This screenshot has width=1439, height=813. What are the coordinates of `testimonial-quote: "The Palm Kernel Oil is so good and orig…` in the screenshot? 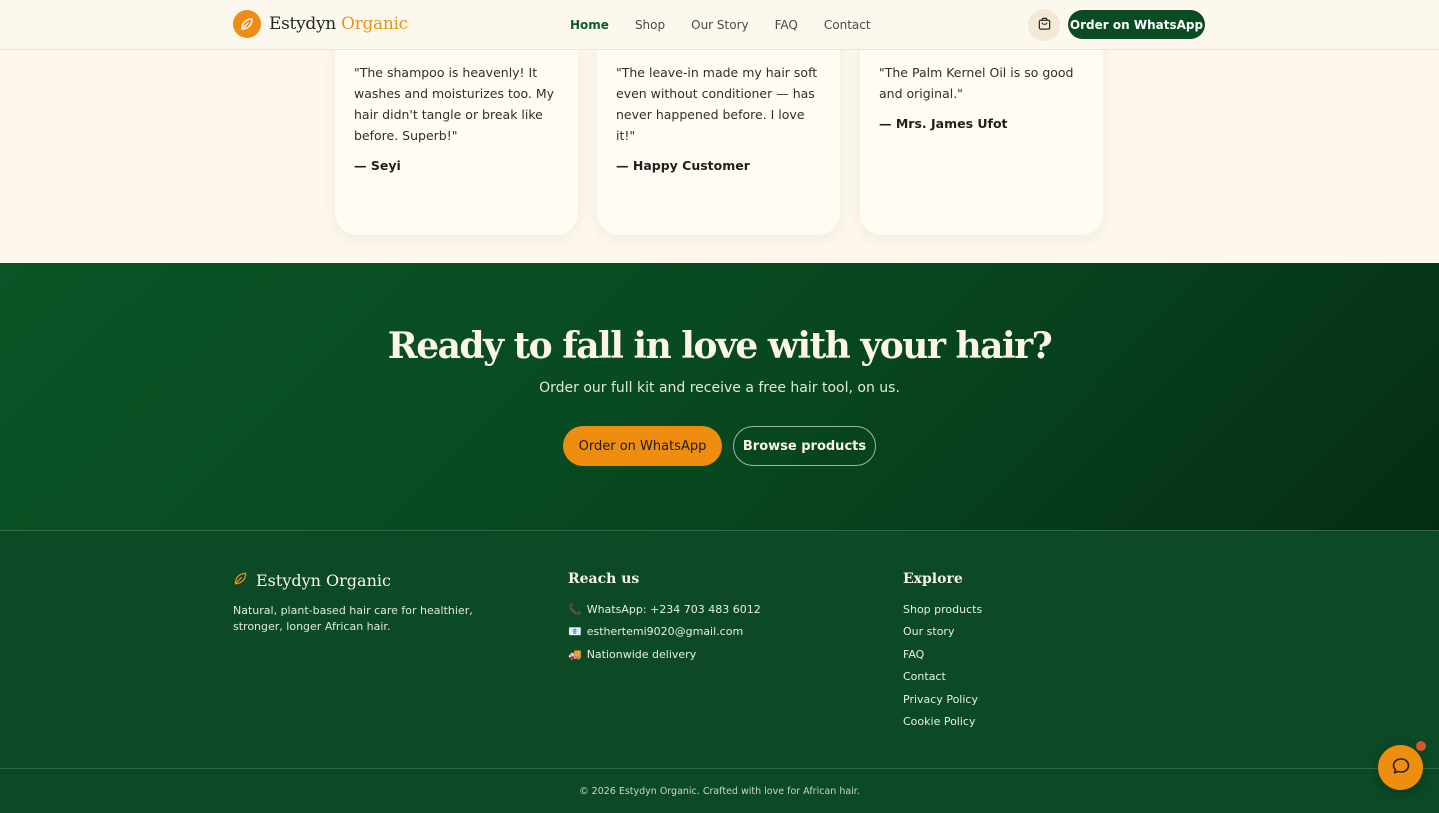 It's located at (976, 83).